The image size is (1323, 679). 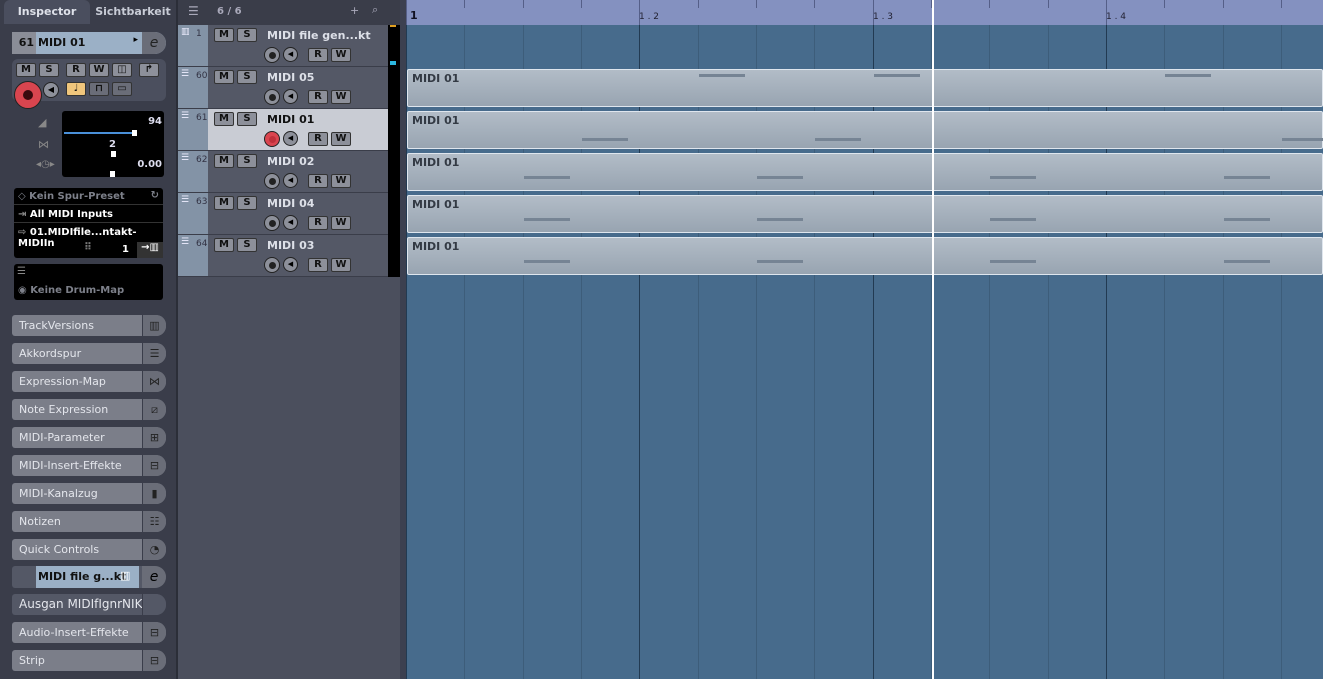 What do you see at coordinates (88, 196) in the screenshot?
I see `track-preset: ◇ Kein Spur-Preset ↻` at bounding box center [88, 196].